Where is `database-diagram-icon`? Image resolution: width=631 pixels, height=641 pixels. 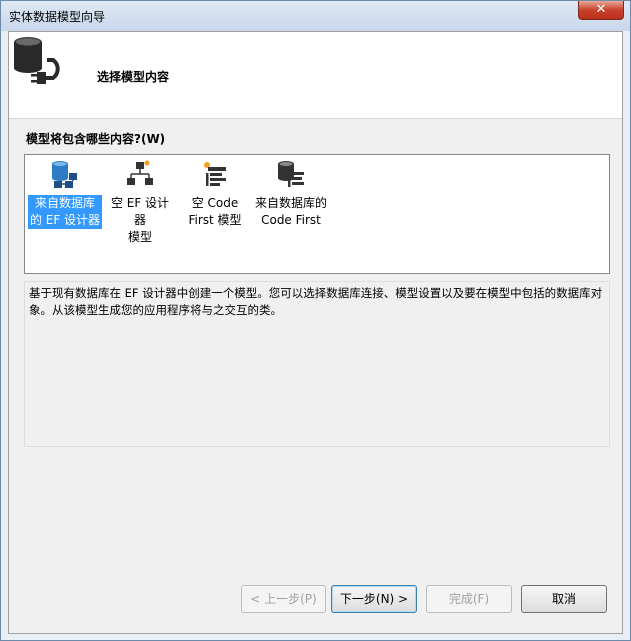
database-diagram-icon is located at coordinates (64, 174).